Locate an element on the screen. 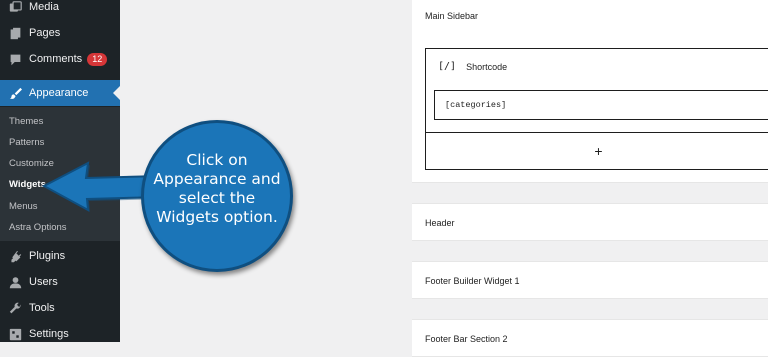  callout-line: select the is located at coordinates (217, 198).